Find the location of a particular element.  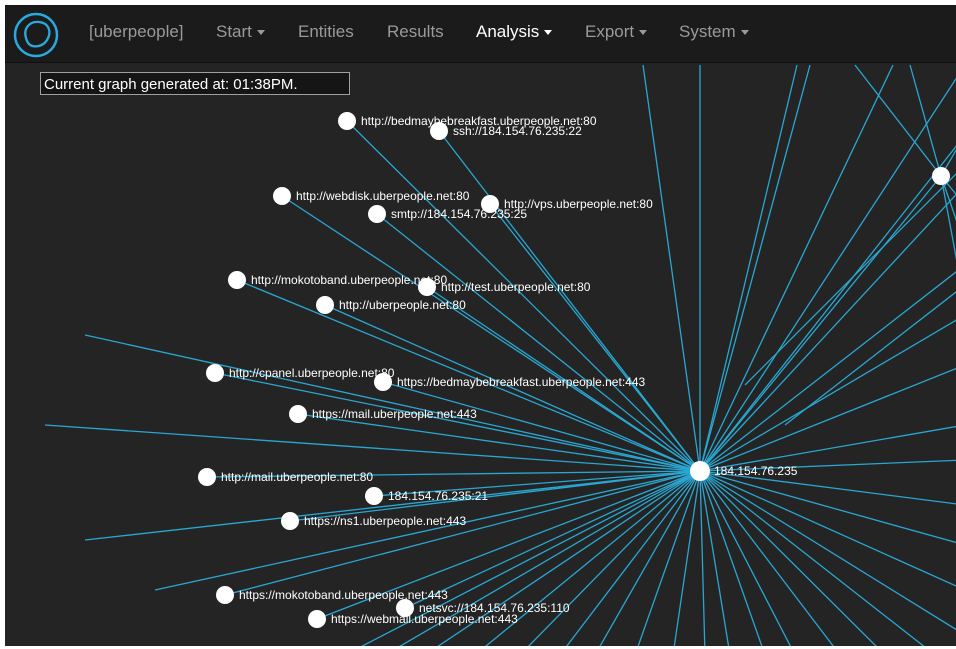

node-label: http://mokotoband.uberpeople.net:80 is located at coordinates (349, 280).